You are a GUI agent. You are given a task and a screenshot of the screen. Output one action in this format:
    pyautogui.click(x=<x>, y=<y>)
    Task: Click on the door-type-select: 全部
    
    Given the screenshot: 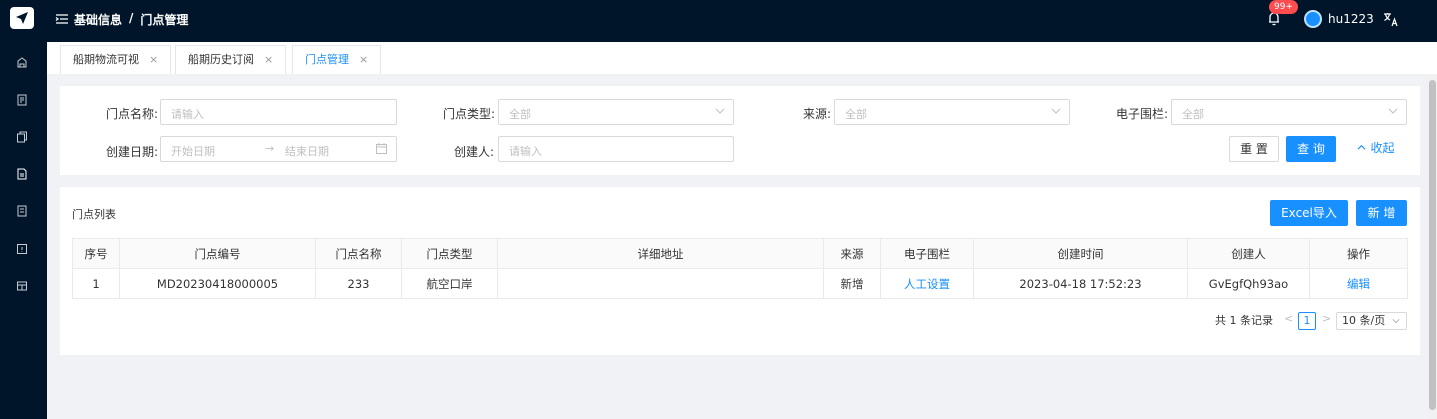 What is the action you would take?
    pyautogui.click(x=616, y=112)
    